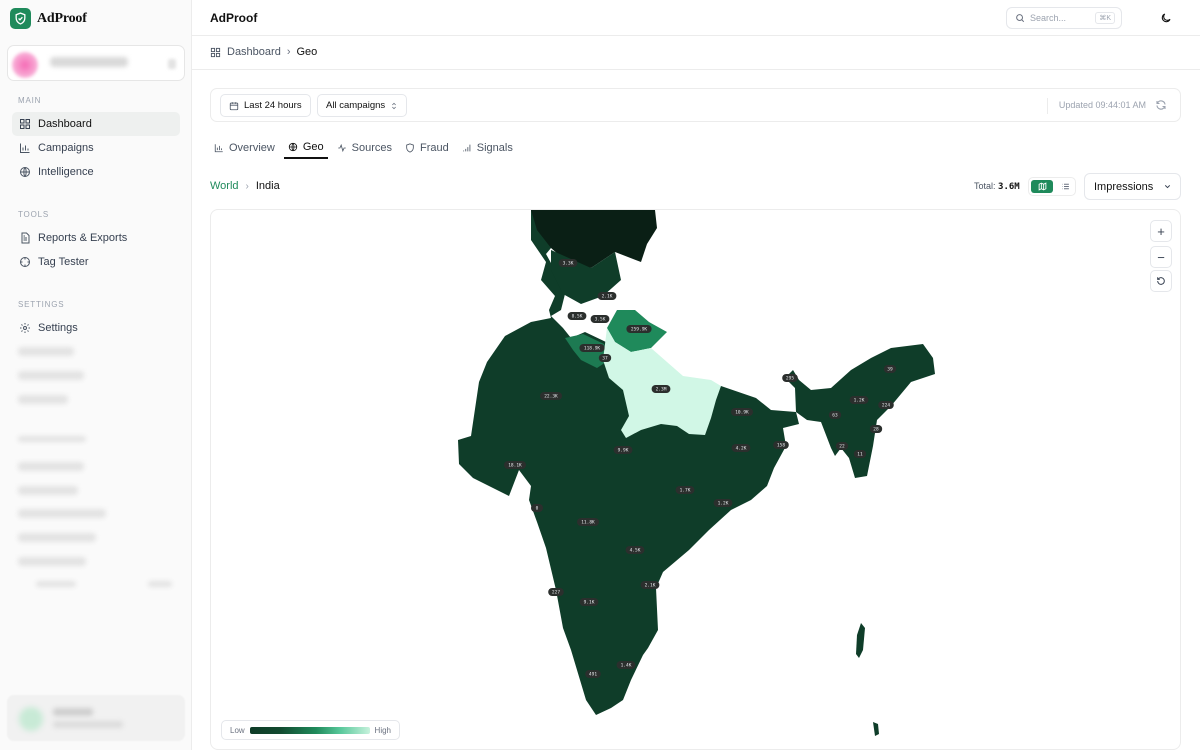 This screenshot has width=1200, height=750. I want to click on region-value-pill: 3.3K, so click(568, 263).